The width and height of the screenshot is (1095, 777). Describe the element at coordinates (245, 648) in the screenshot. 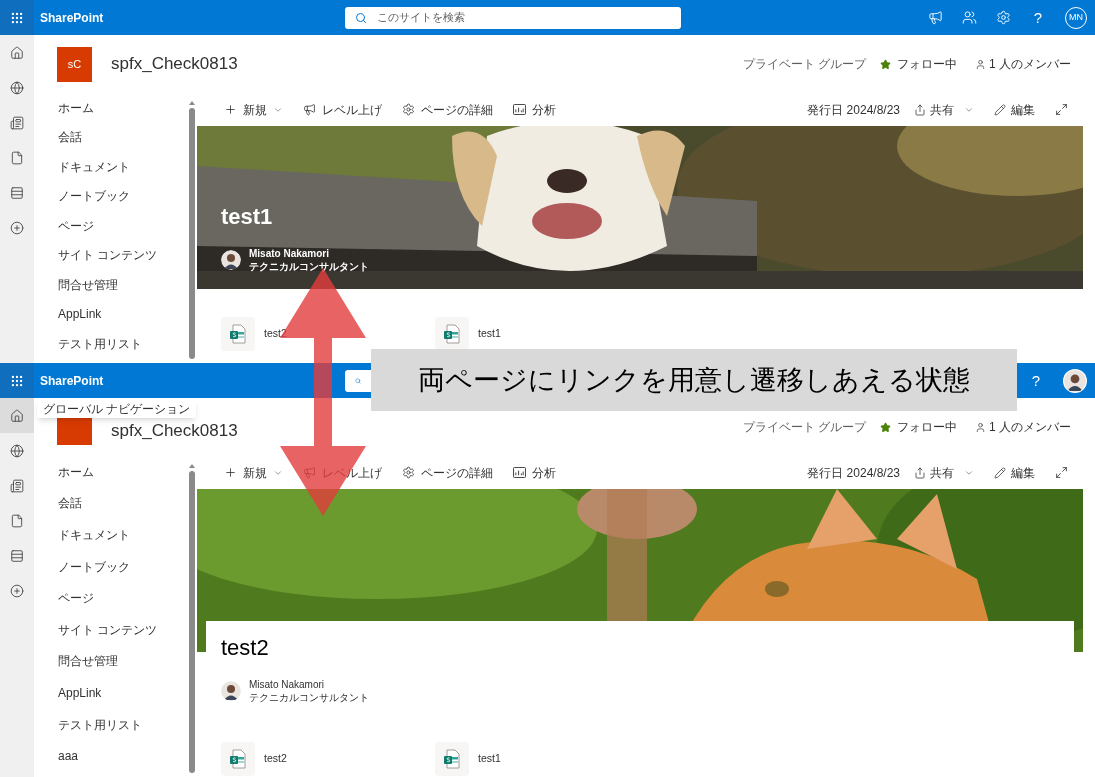

I see `page-title: test2` at that location.